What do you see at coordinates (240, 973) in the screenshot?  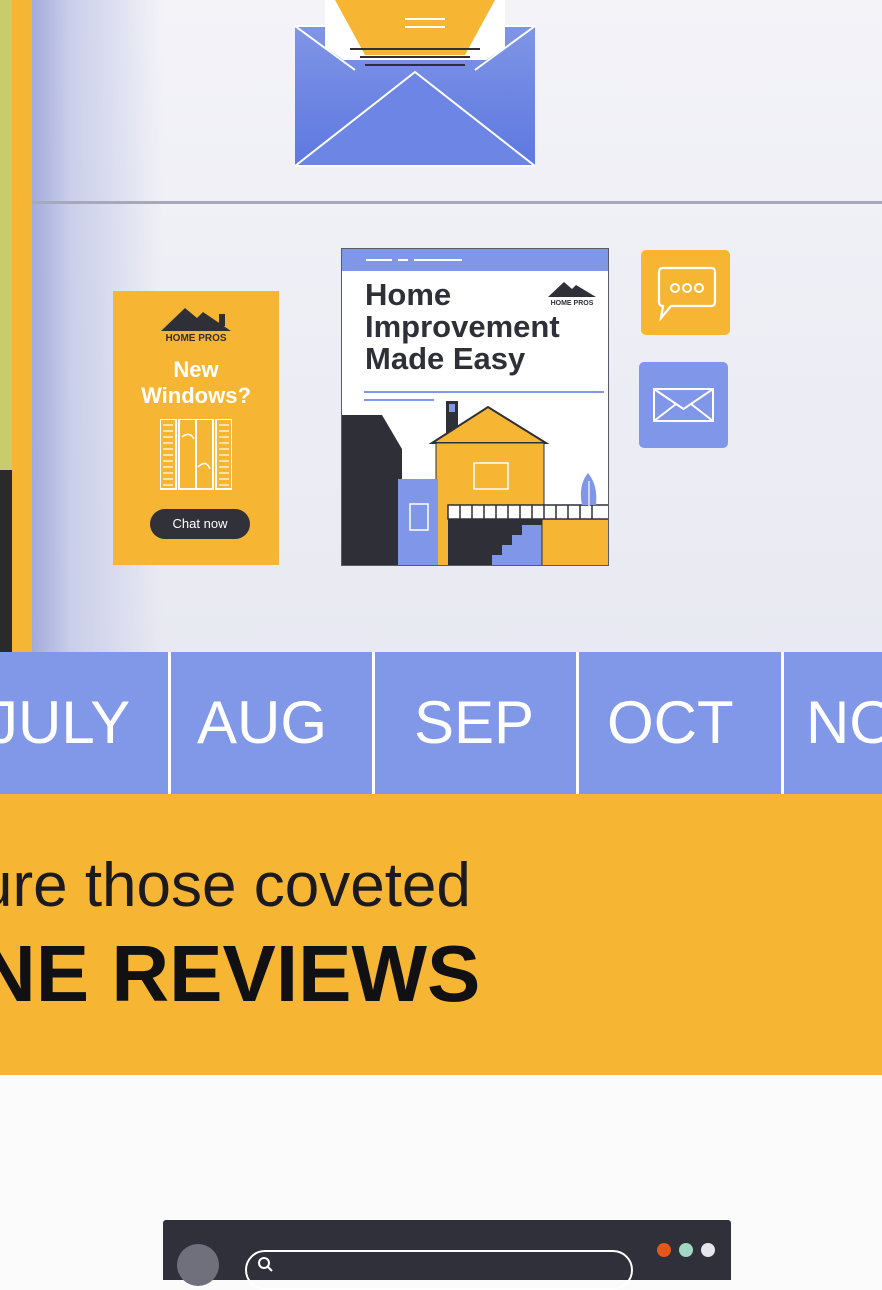 I see `banner-heading: NE REVIEWS` at bounding box center [240, 973].